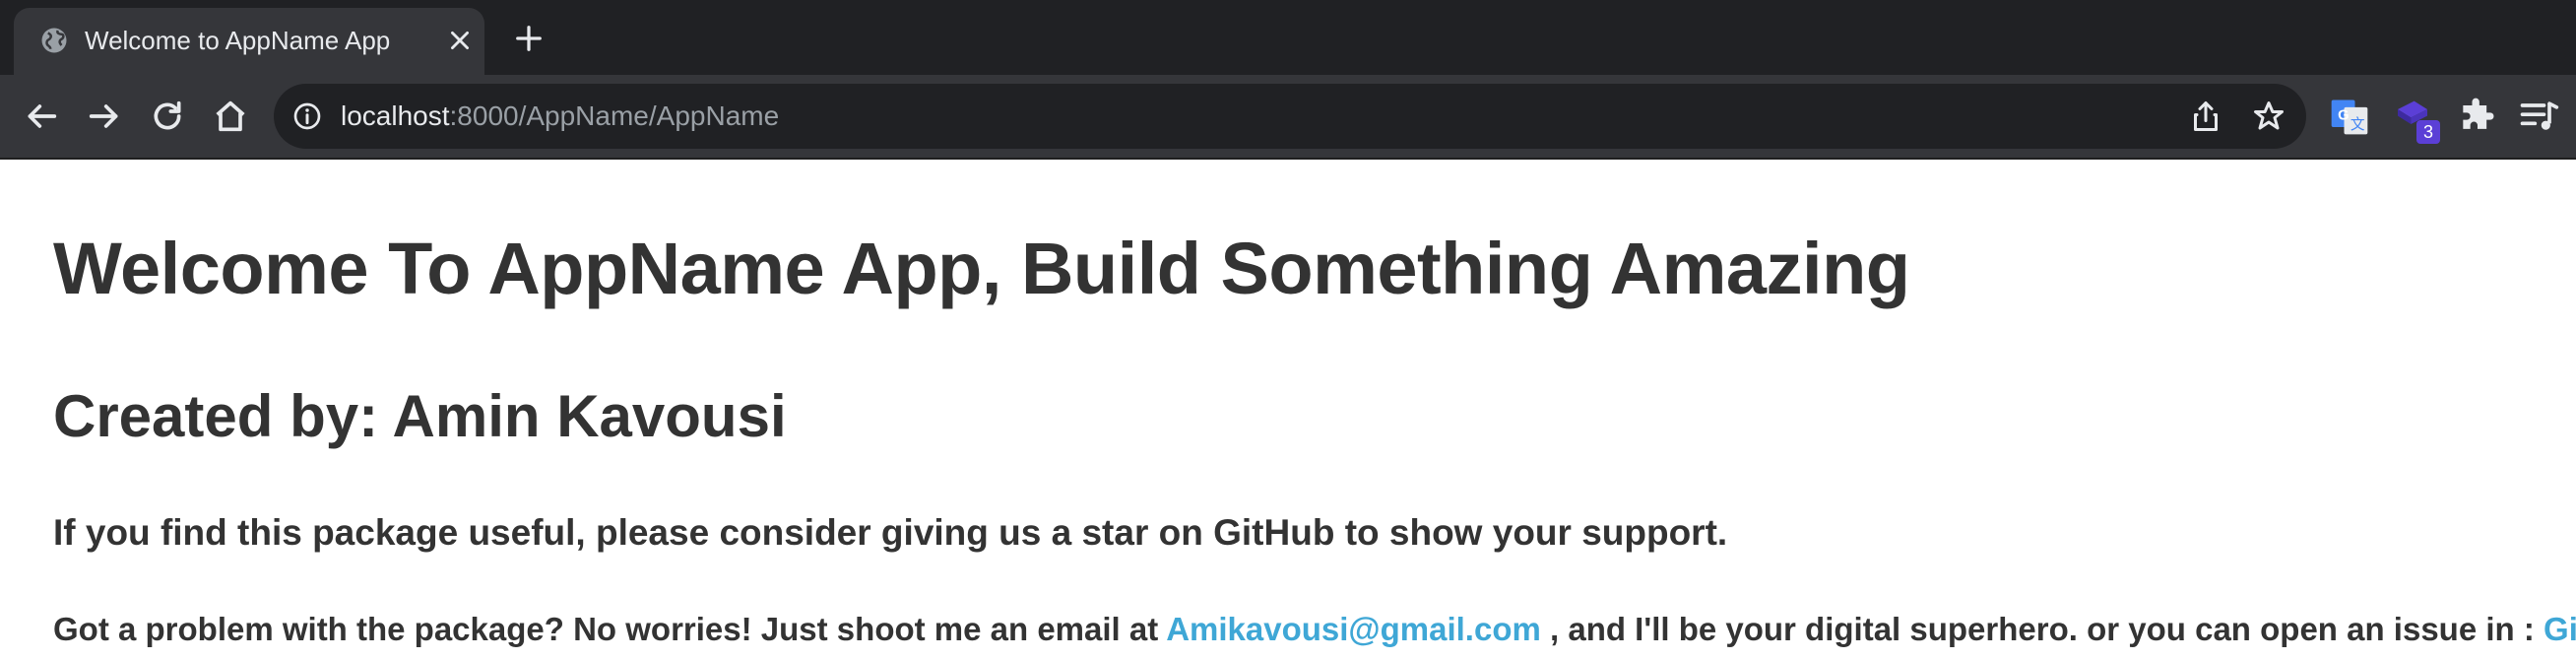 Image resolution: width=2576 pixels, height=660 pixels. What do you see at coordinates (1353, 629) in the screenshot?
I see `email-link: Amikavousi@gmail.com` at bounding box center [1353, 629].